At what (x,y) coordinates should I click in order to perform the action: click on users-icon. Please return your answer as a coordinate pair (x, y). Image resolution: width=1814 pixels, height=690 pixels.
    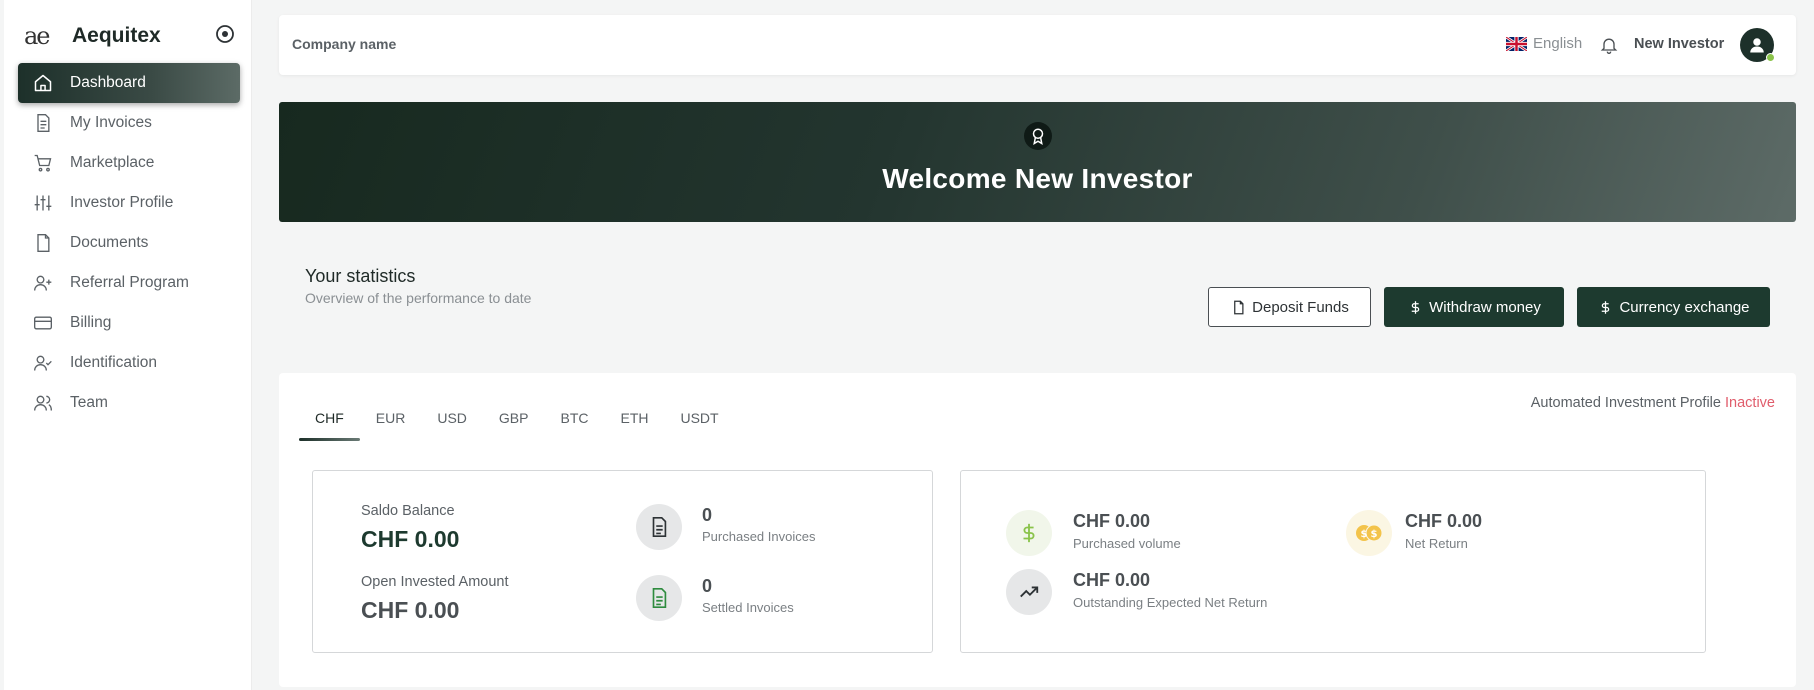
    Looking at the image, I should click on (43, 403).